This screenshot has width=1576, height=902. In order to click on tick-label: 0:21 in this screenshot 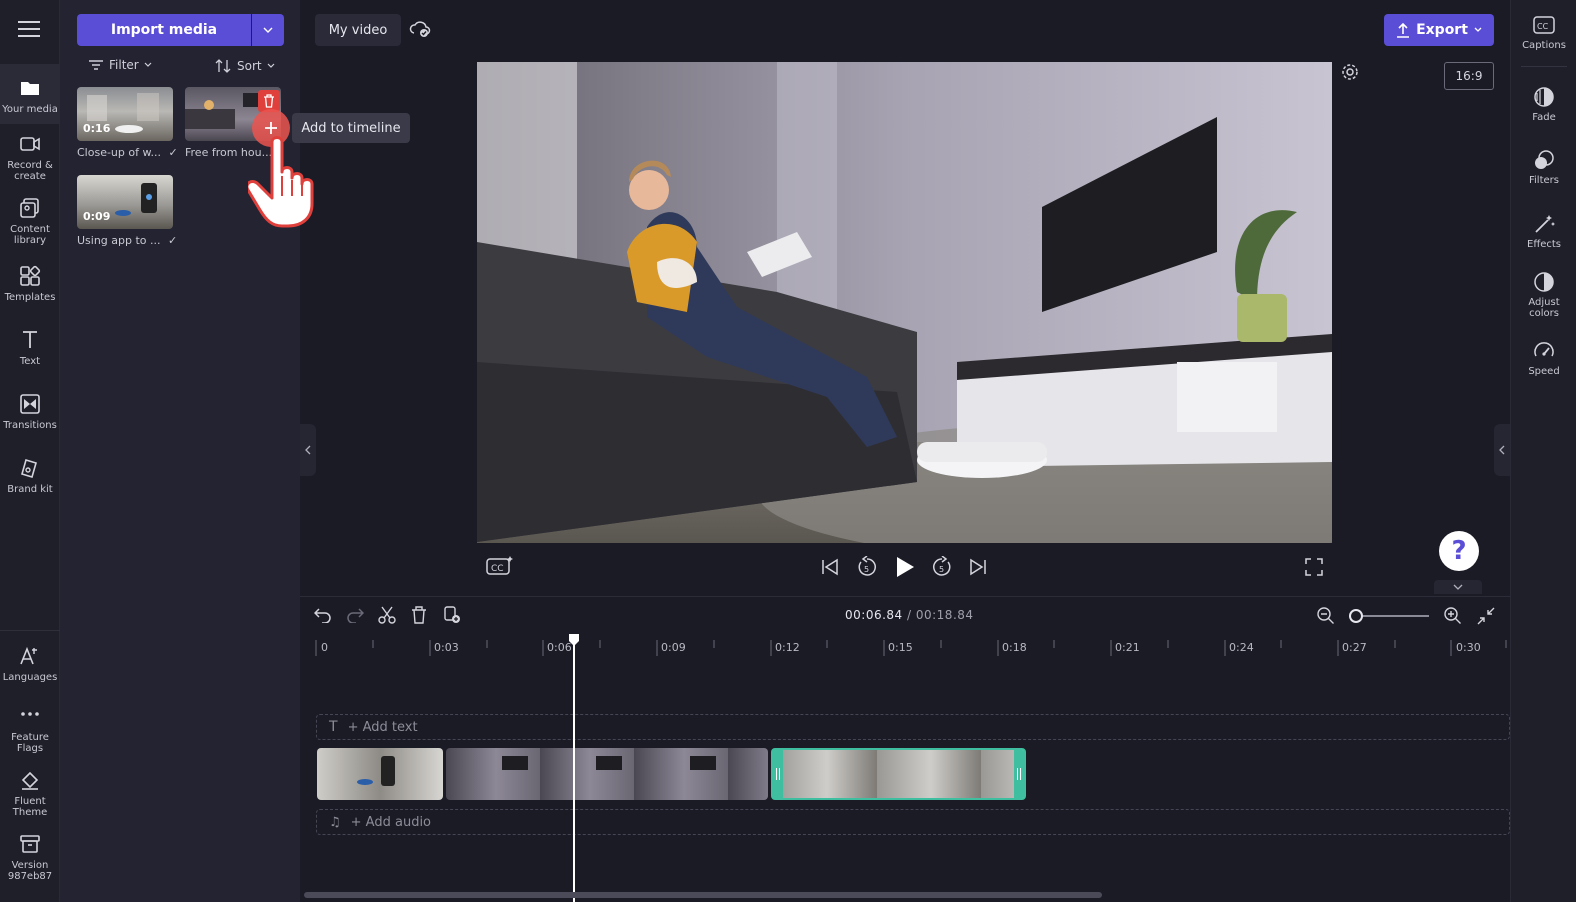, I will do `click(1127, 647)`.